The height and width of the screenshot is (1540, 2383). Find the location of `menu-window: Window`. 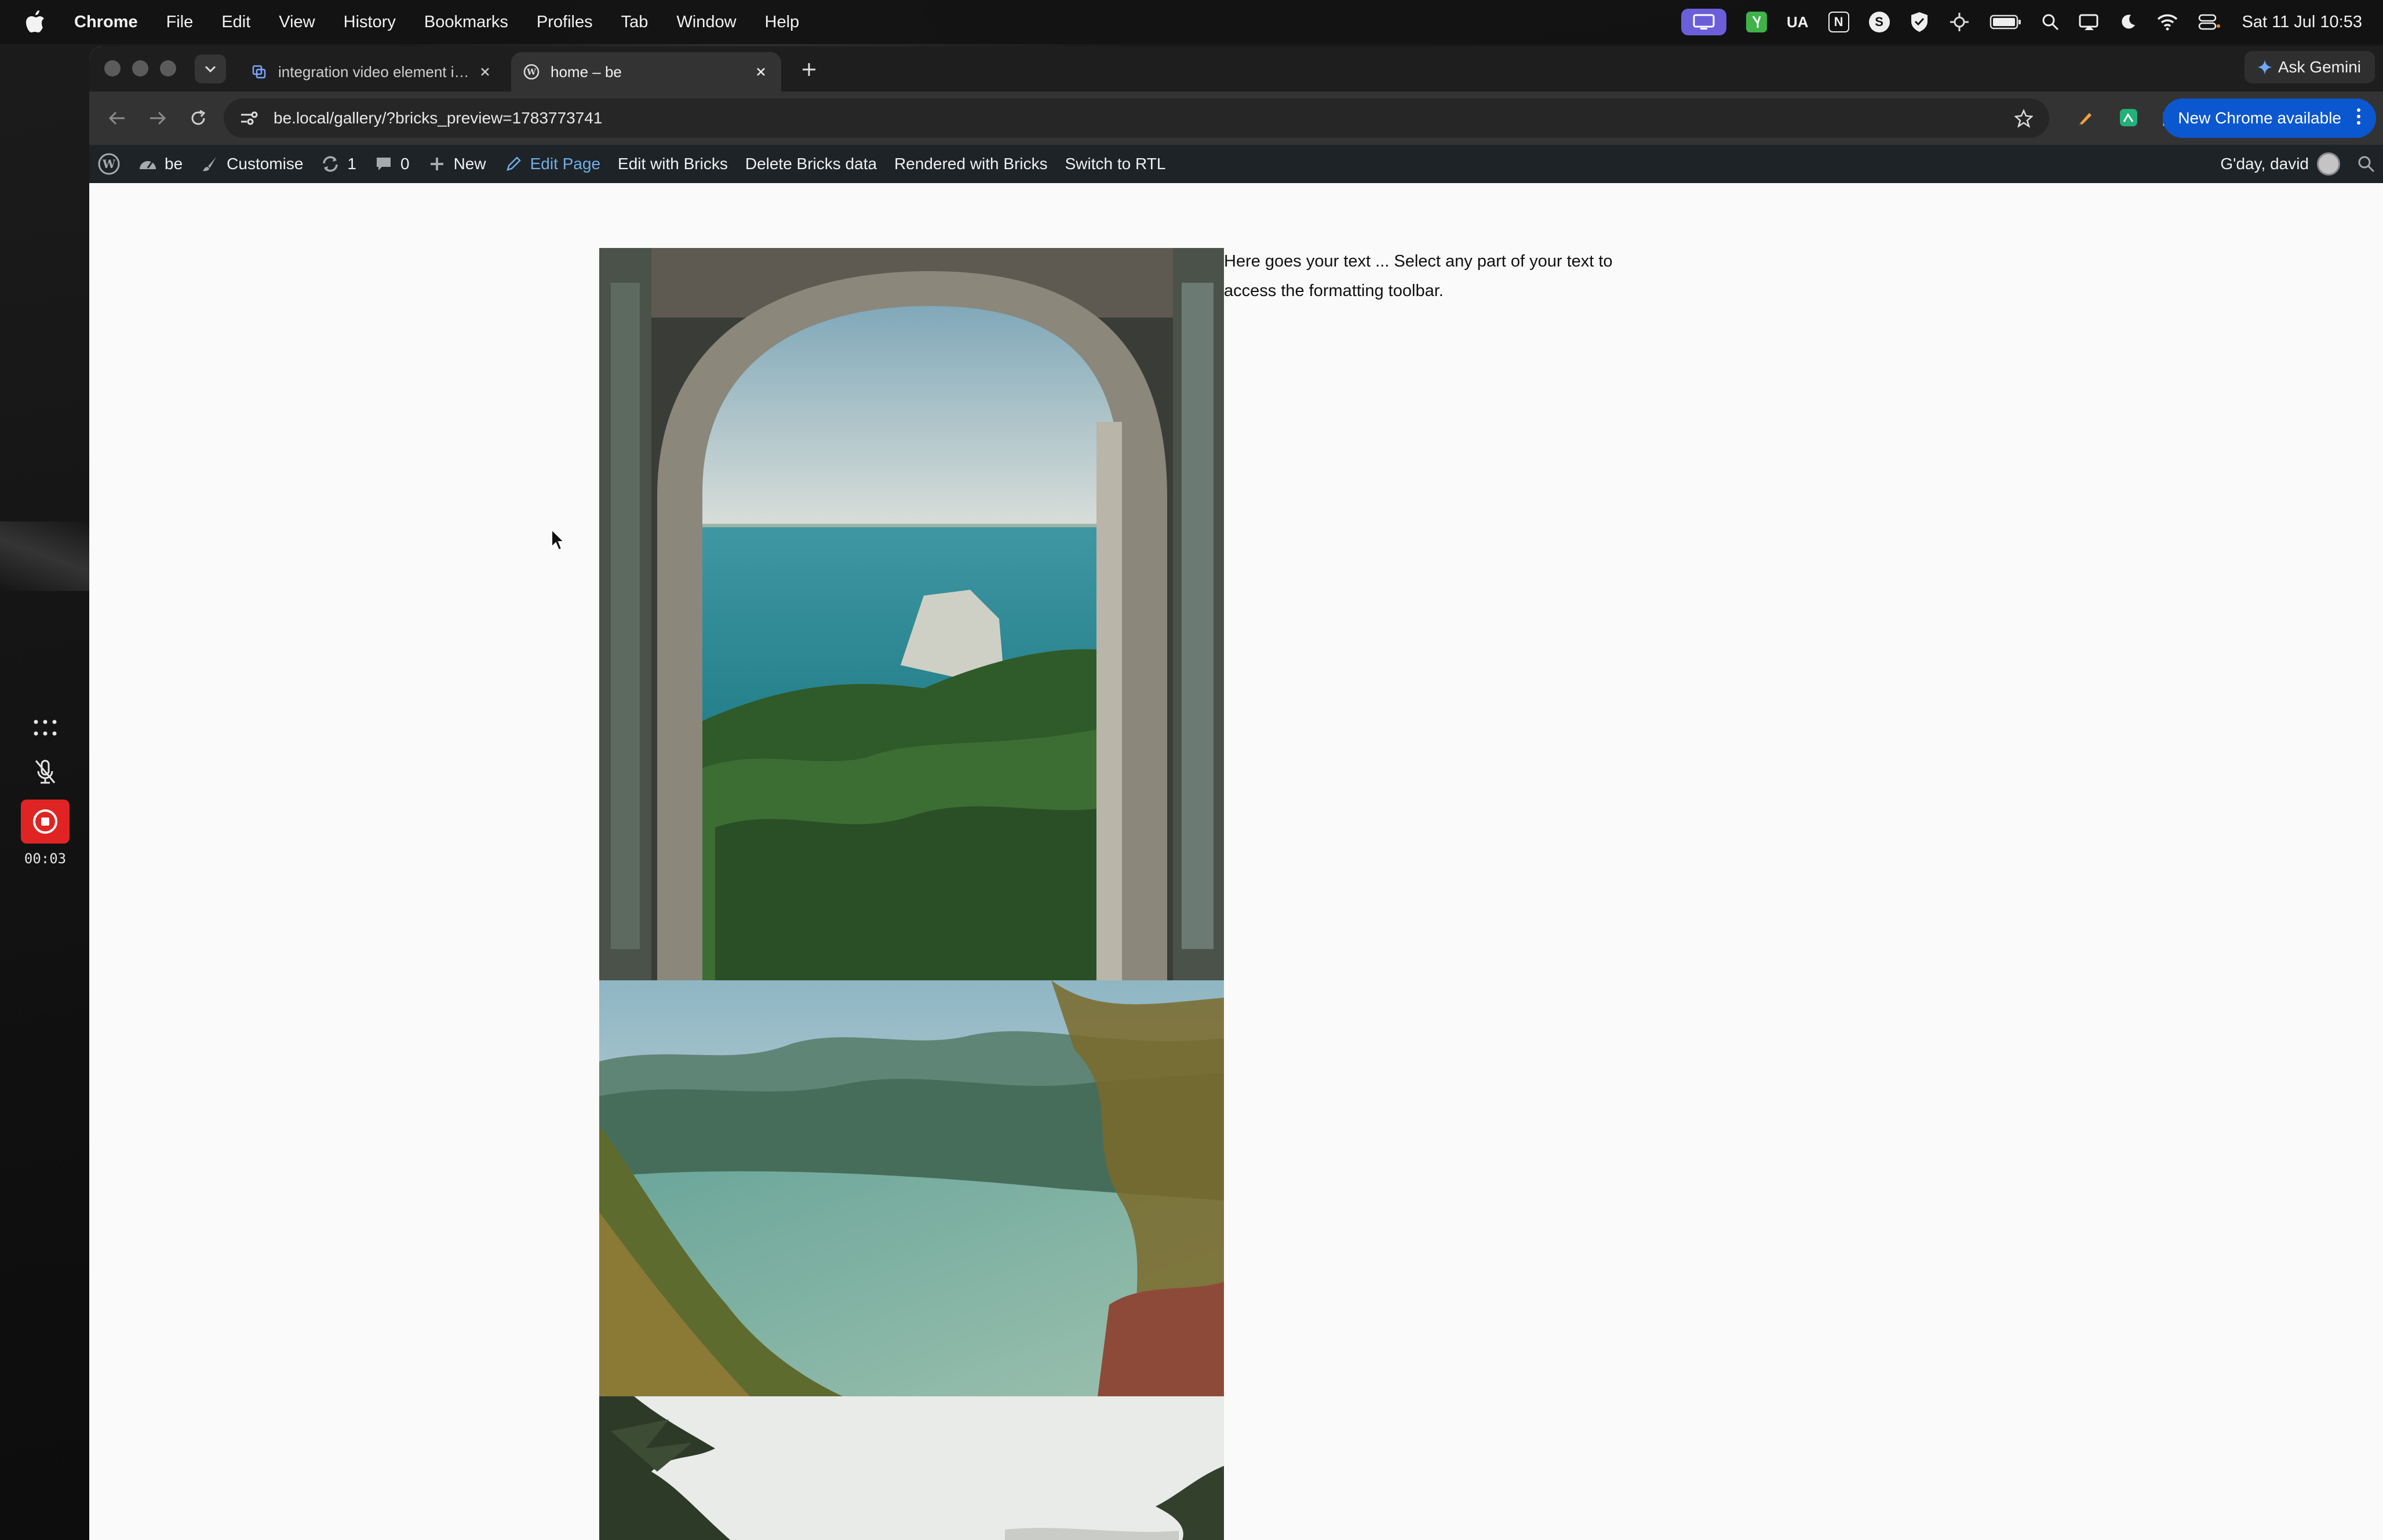

menu-window: Window is located at coordinates (706, 22).